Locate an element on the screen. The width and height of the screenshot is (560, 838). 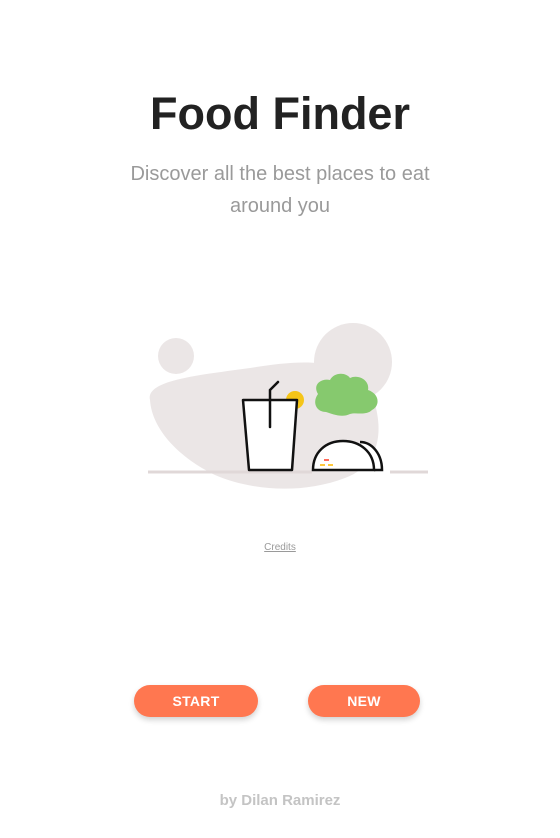
app-title: Food Finder is located at coordinates (280, 113).